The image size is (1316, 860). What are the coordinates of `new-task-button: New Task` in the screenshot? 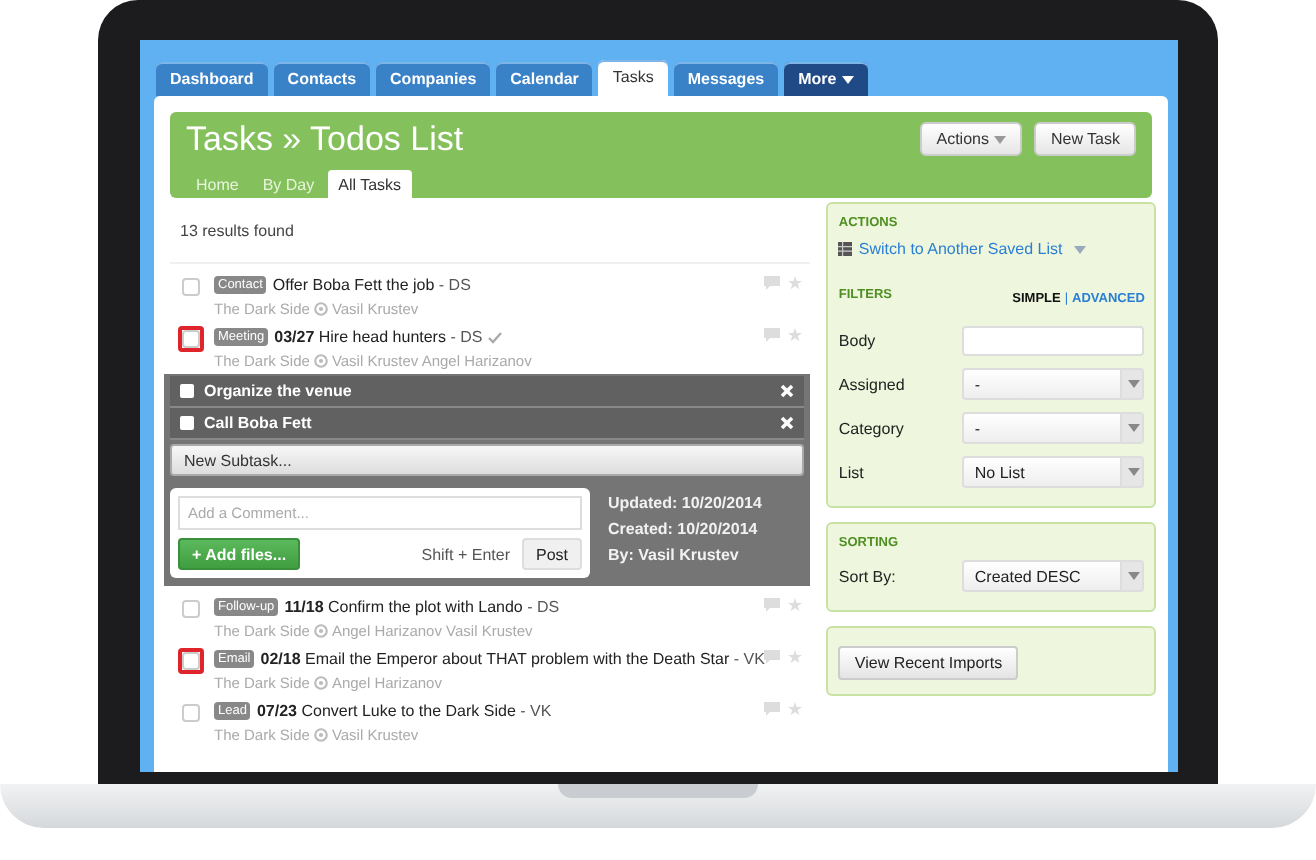 It's located at (1085, 139).